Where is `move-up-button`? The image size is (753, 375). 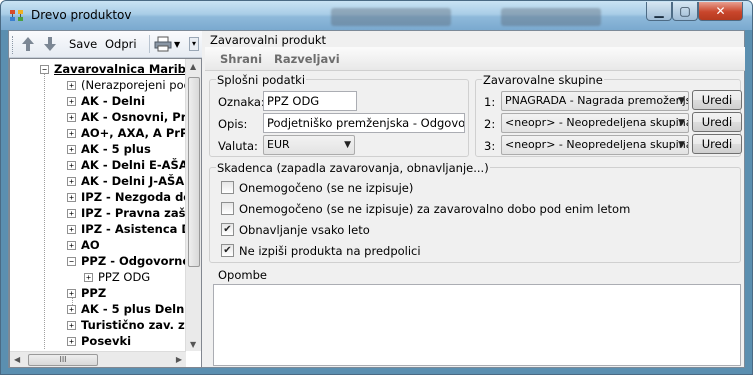
move-up-button is located at coordinates (28, 44).